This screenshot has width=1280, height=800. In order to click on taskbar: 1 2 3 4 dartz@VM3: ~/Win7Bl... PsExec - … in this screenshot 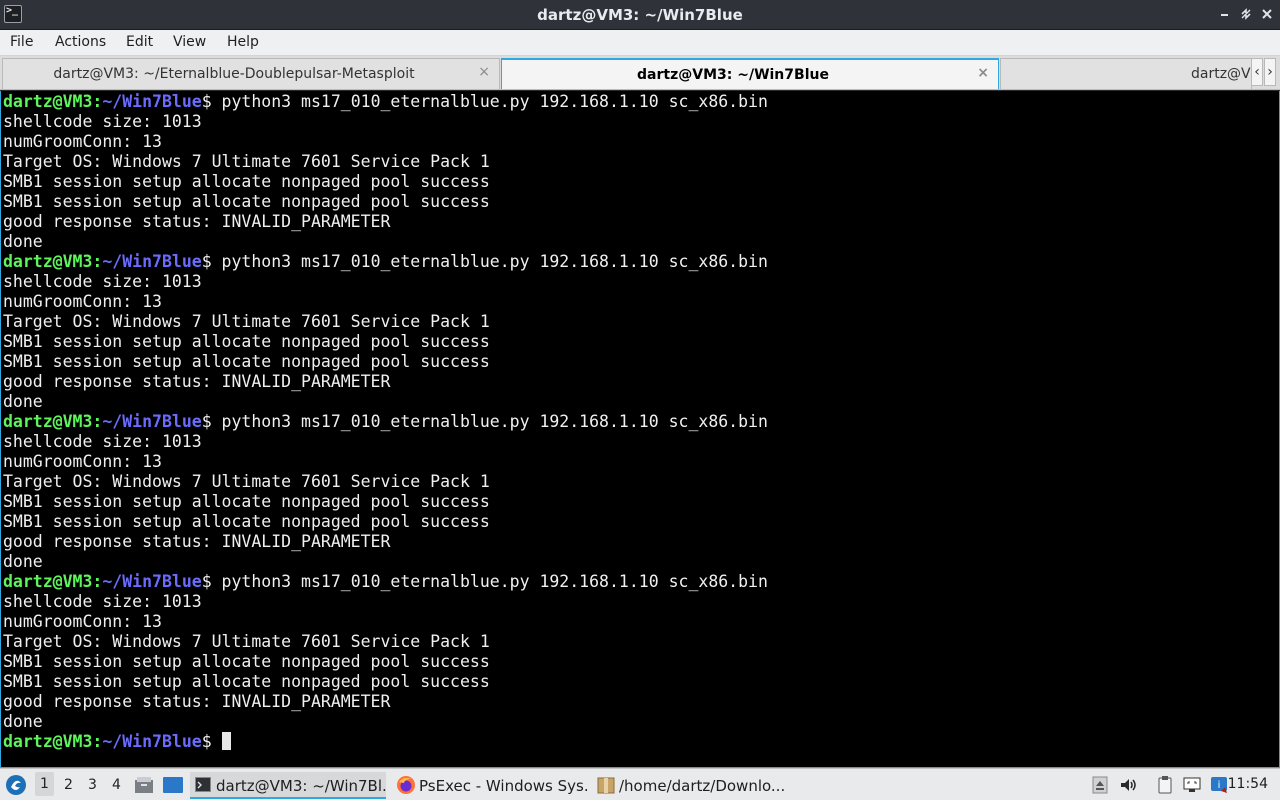, I will do `click(640, 784)`.